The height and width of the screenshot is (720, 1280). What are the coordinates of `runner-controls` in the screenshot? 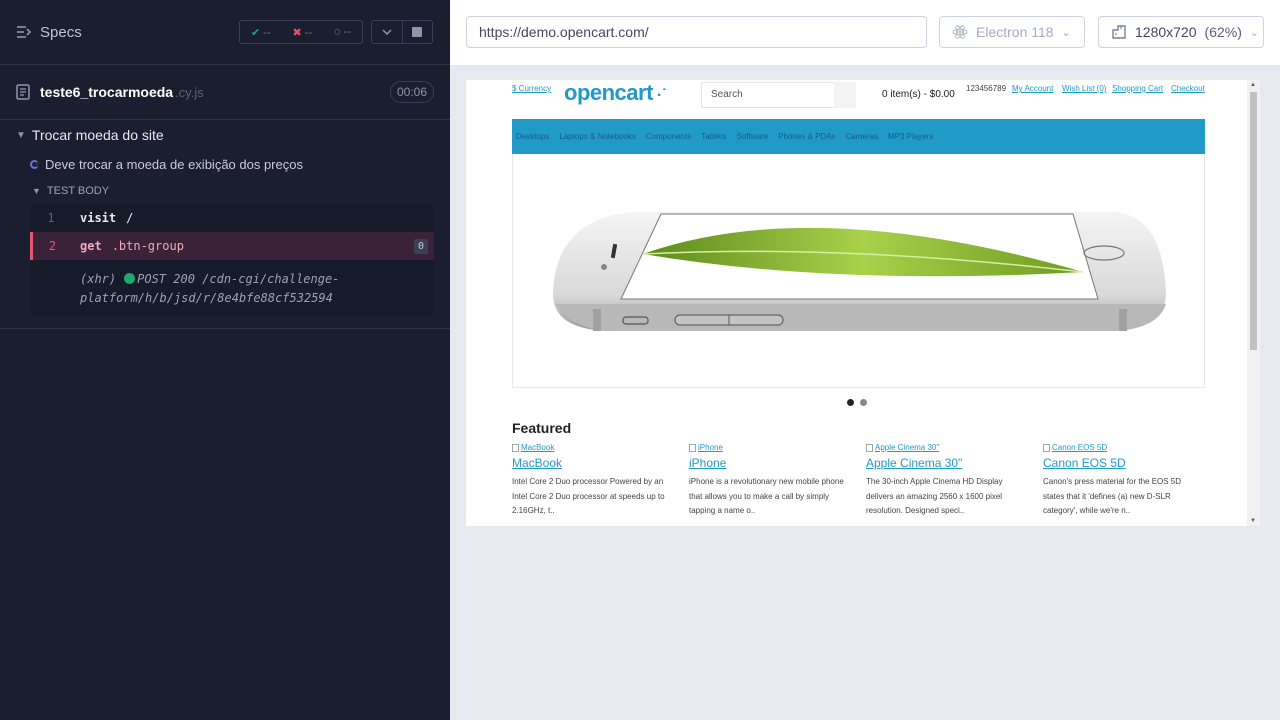 It's located at (402, 32).